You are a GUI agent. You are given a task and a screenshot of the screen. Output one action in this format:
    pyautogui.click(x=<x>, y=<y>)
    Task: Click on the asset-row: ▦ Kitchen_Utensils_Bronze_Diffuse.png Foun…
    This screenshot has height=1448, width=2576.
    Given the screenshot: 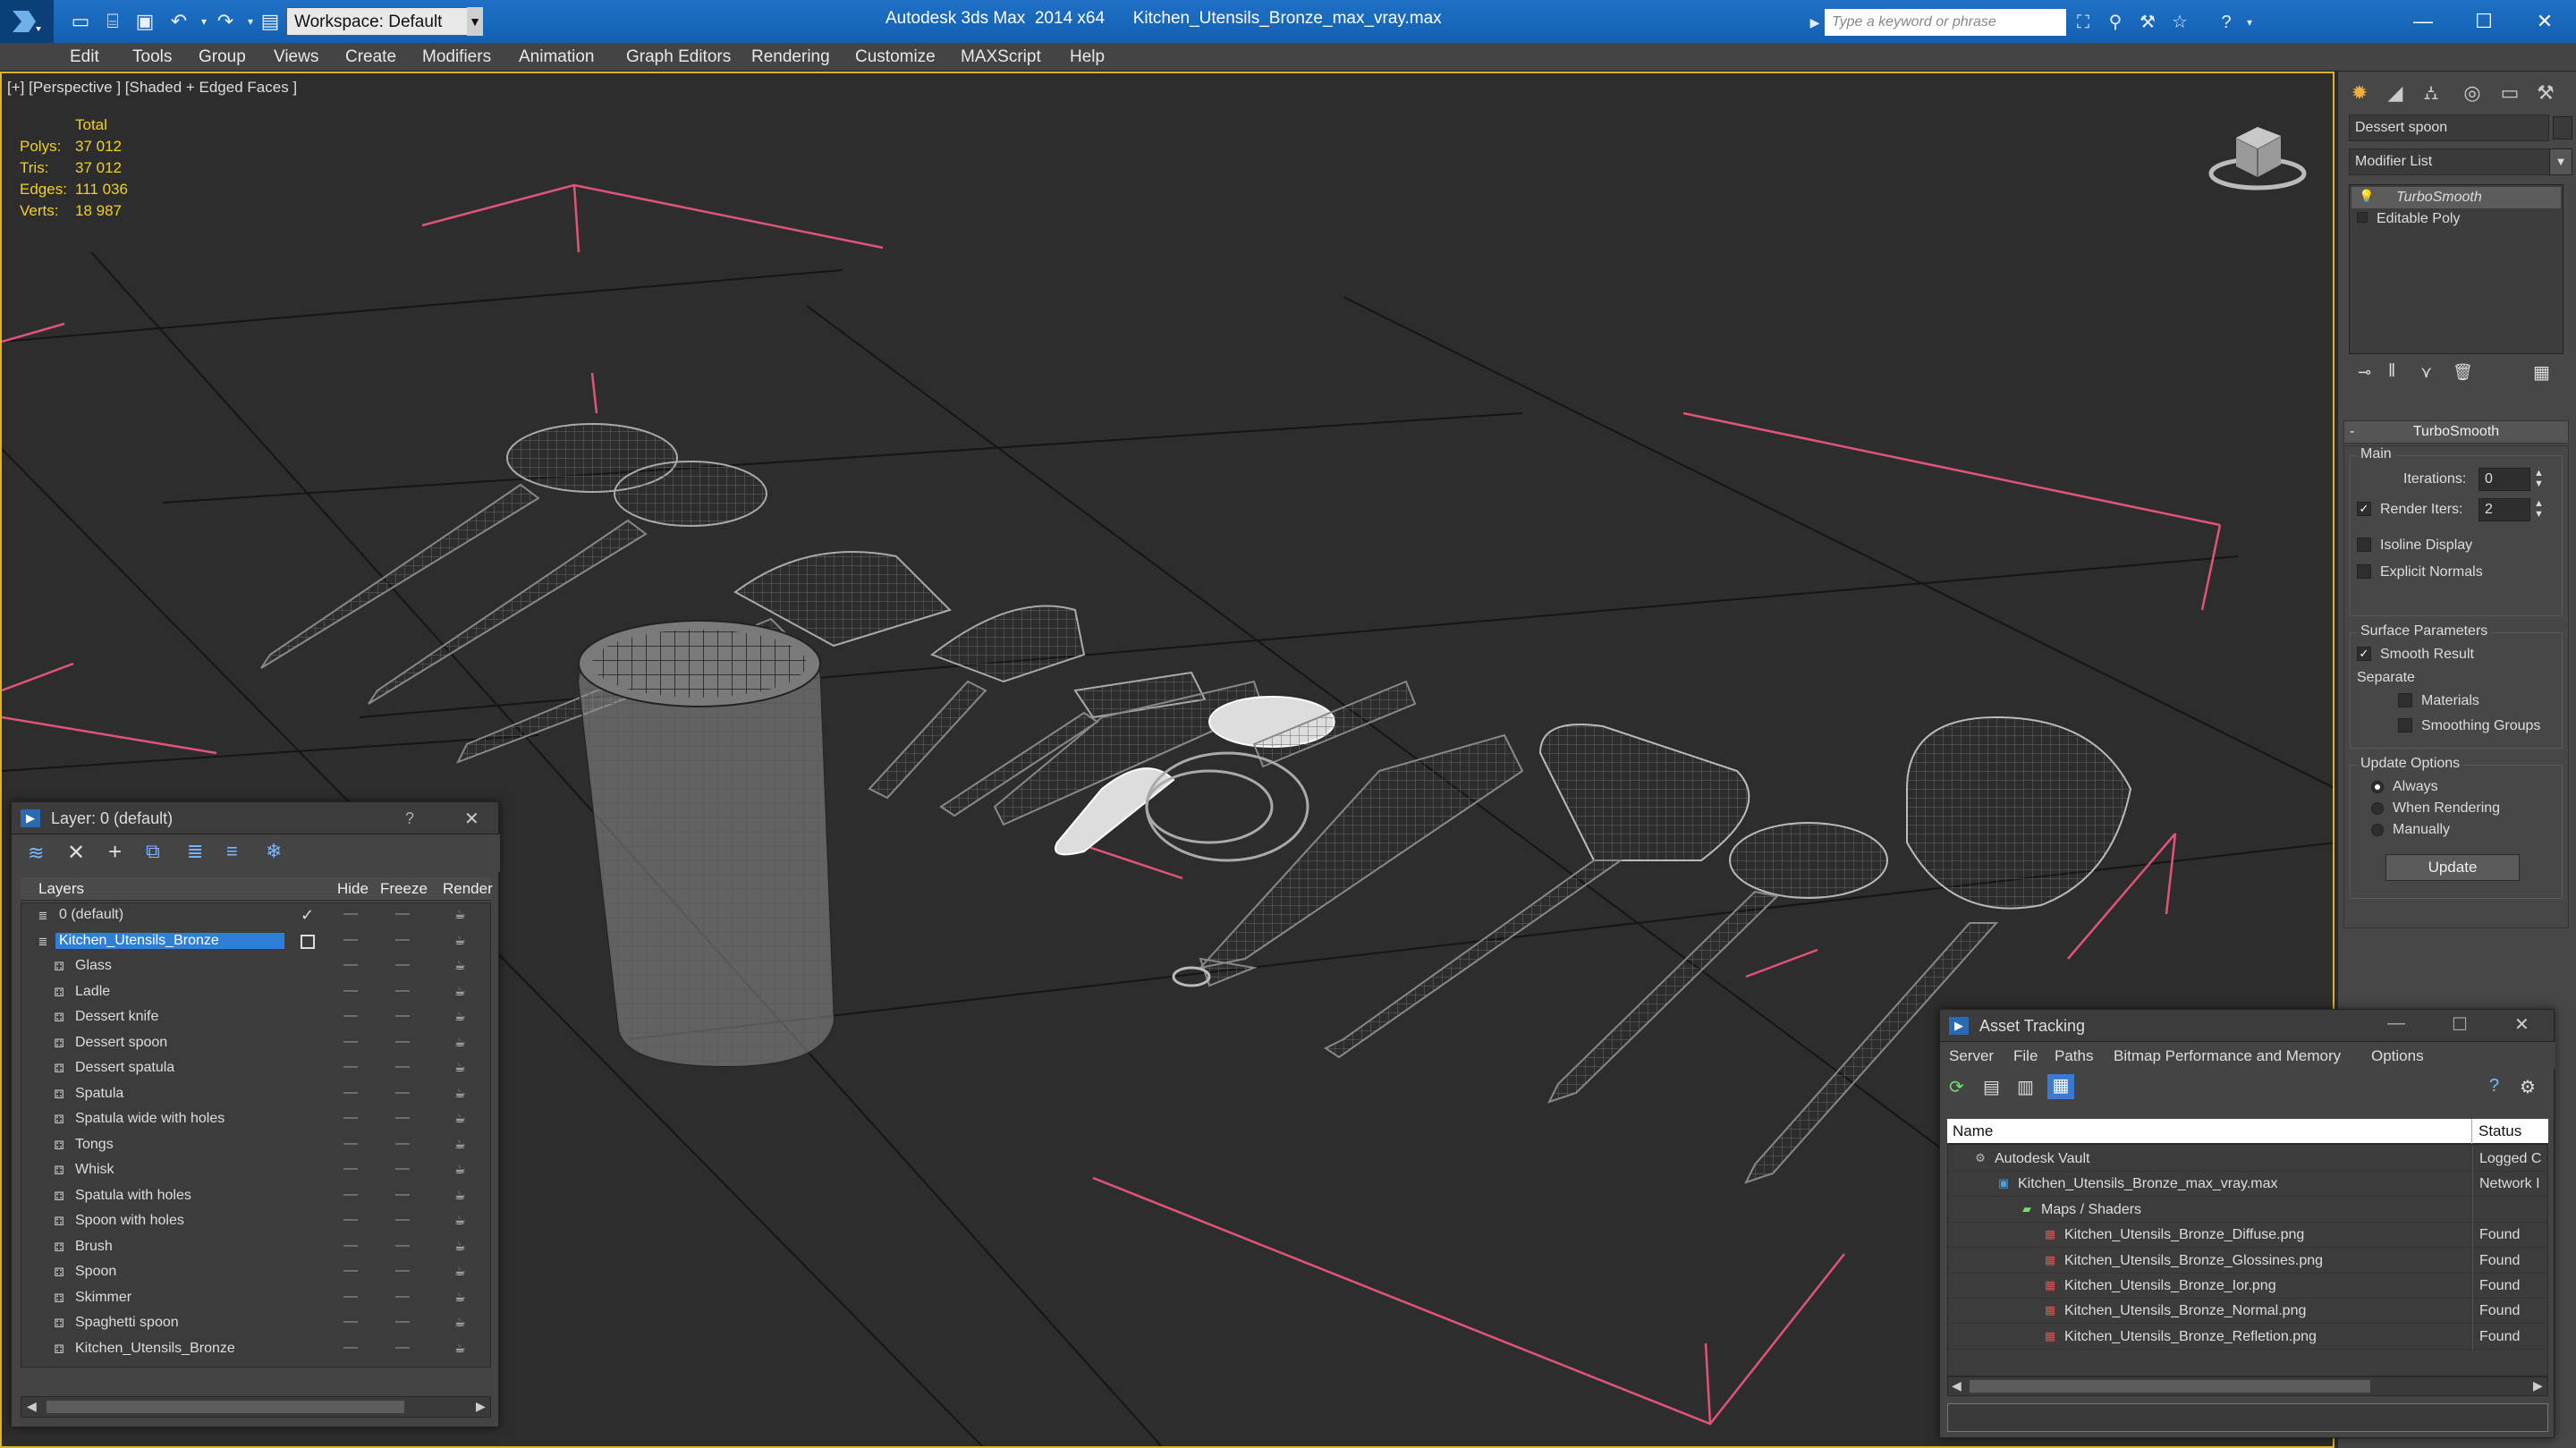 What is the action you would take?
    pyautogui.click(x=2247, y=1236)
    